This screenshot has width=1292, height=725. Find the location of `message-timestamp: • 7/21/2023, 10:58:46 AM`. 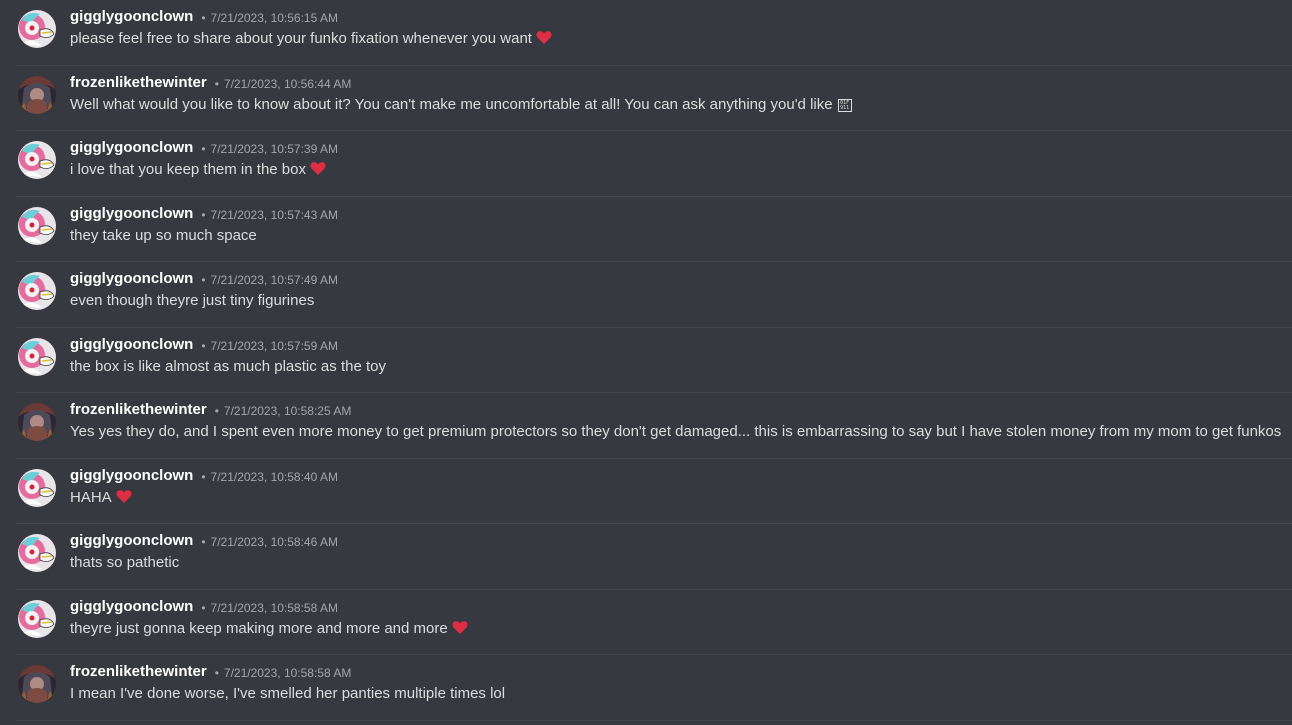

message-timestamp: • 7/21/2023, 10:58:46 AM is located at coordinates (269, 542).